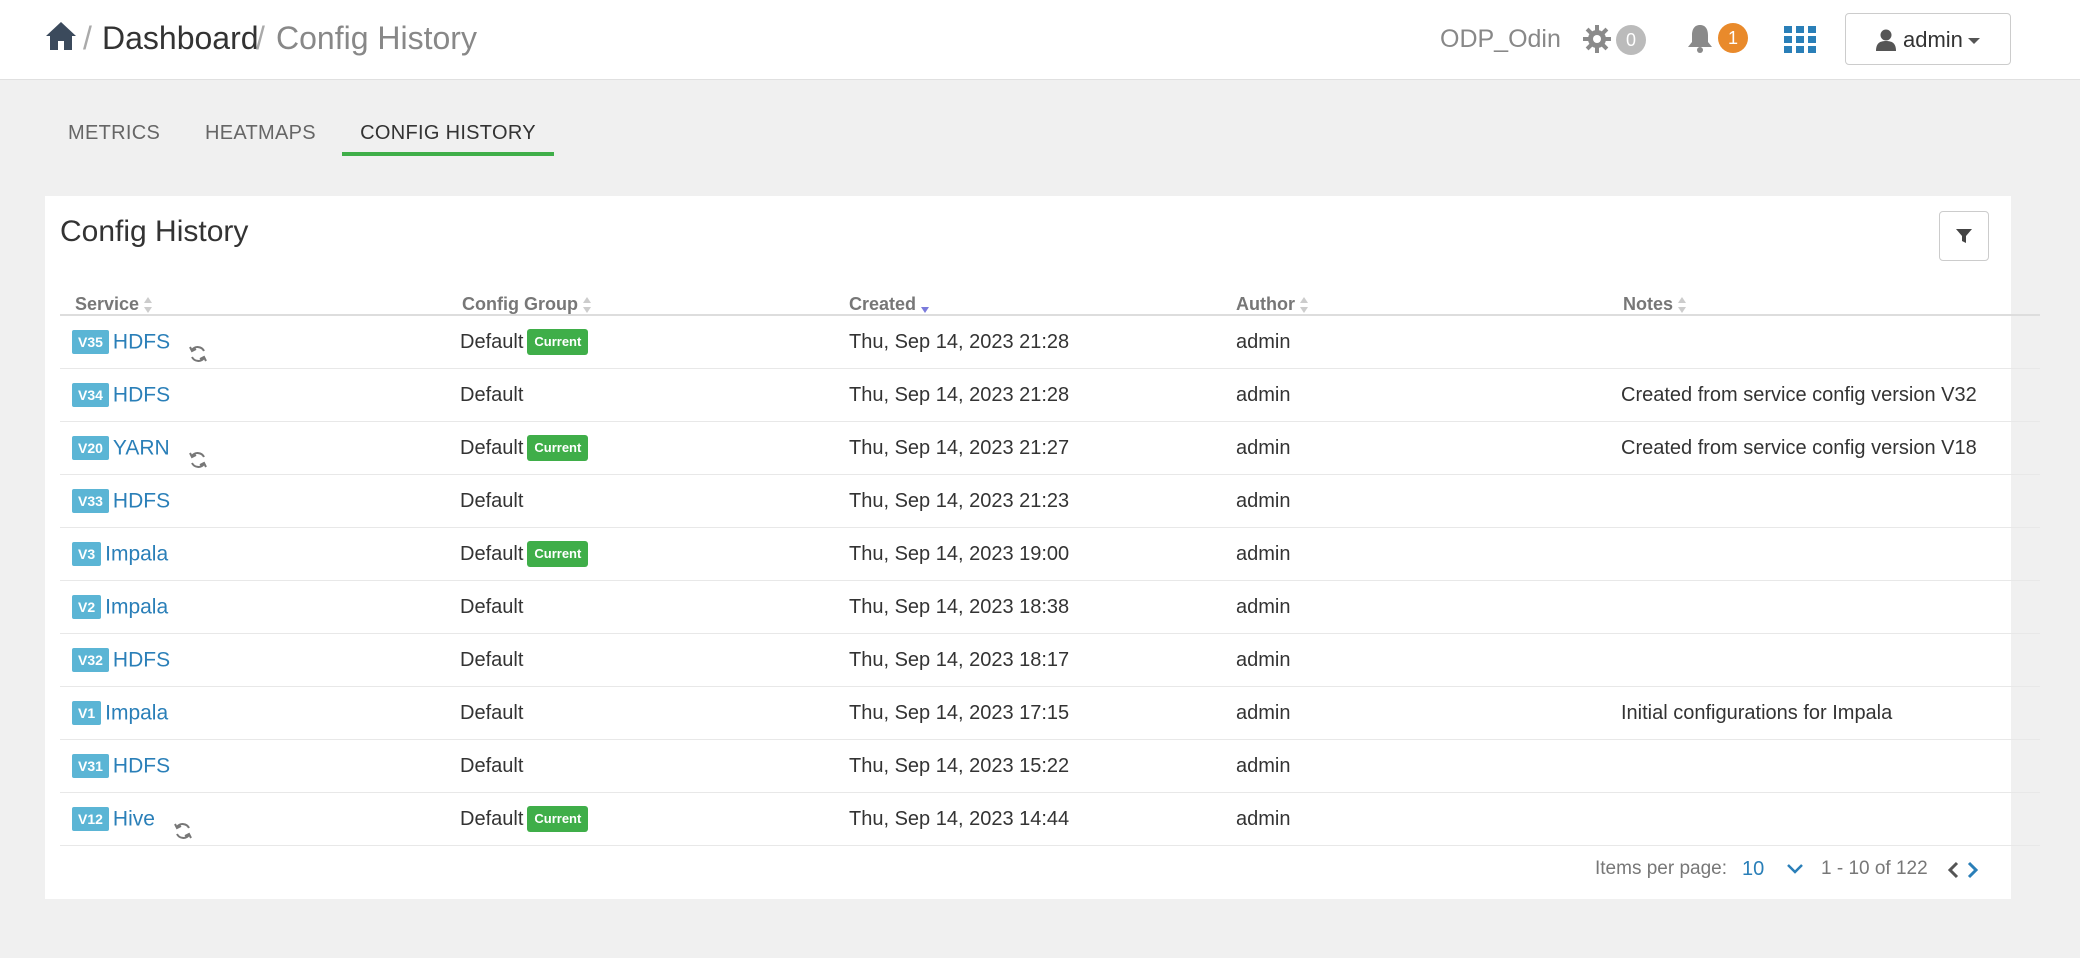 The height and width of the screenshot is (958, 2080). Describe the element at coordinates (448, 137) in the screenshot. I see `tab-config-history: CONFIG HISTORY` at that location.